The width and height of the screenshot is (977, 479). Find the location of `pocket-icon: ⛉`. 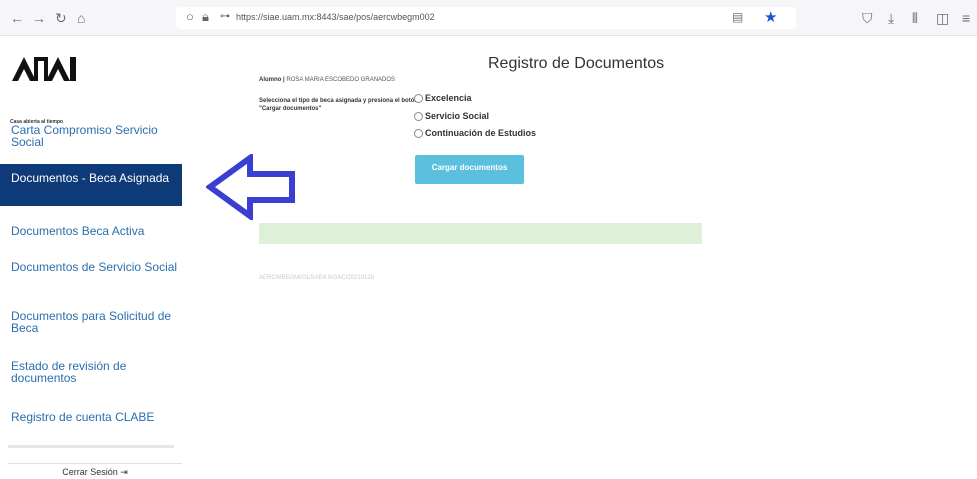

pocket-icon: ⛉ is located at coordinates (867, 18).